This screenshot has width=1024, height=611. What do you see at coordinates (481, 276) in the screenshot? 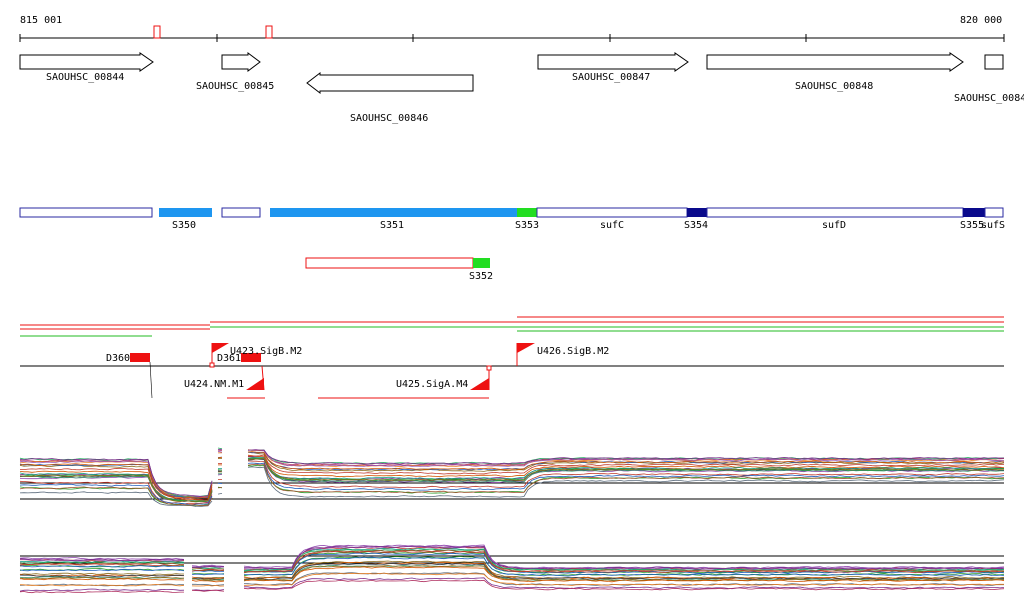
I see `segment-label: S352` at bounding box center [481, 276].